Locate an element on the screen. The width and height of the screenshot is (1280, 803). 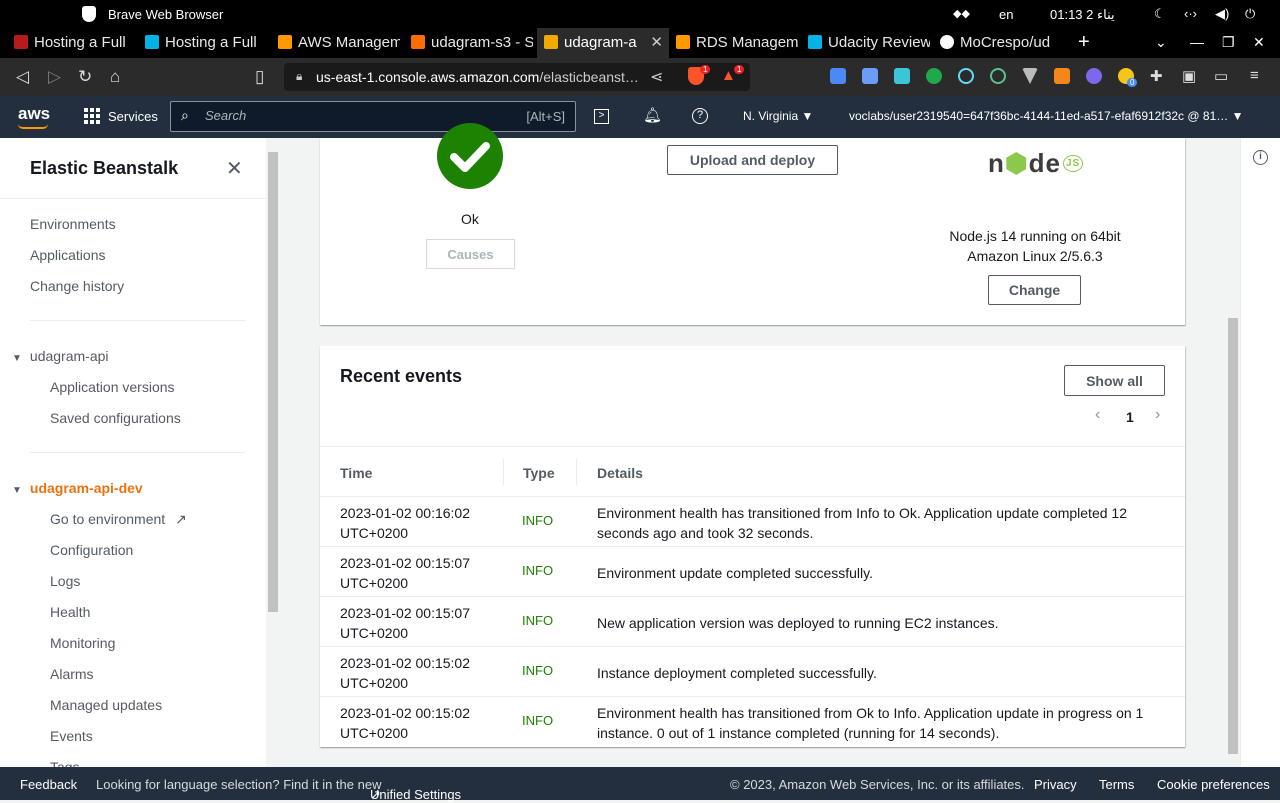
language-indicator: en is located at coordinates (1006, 14).